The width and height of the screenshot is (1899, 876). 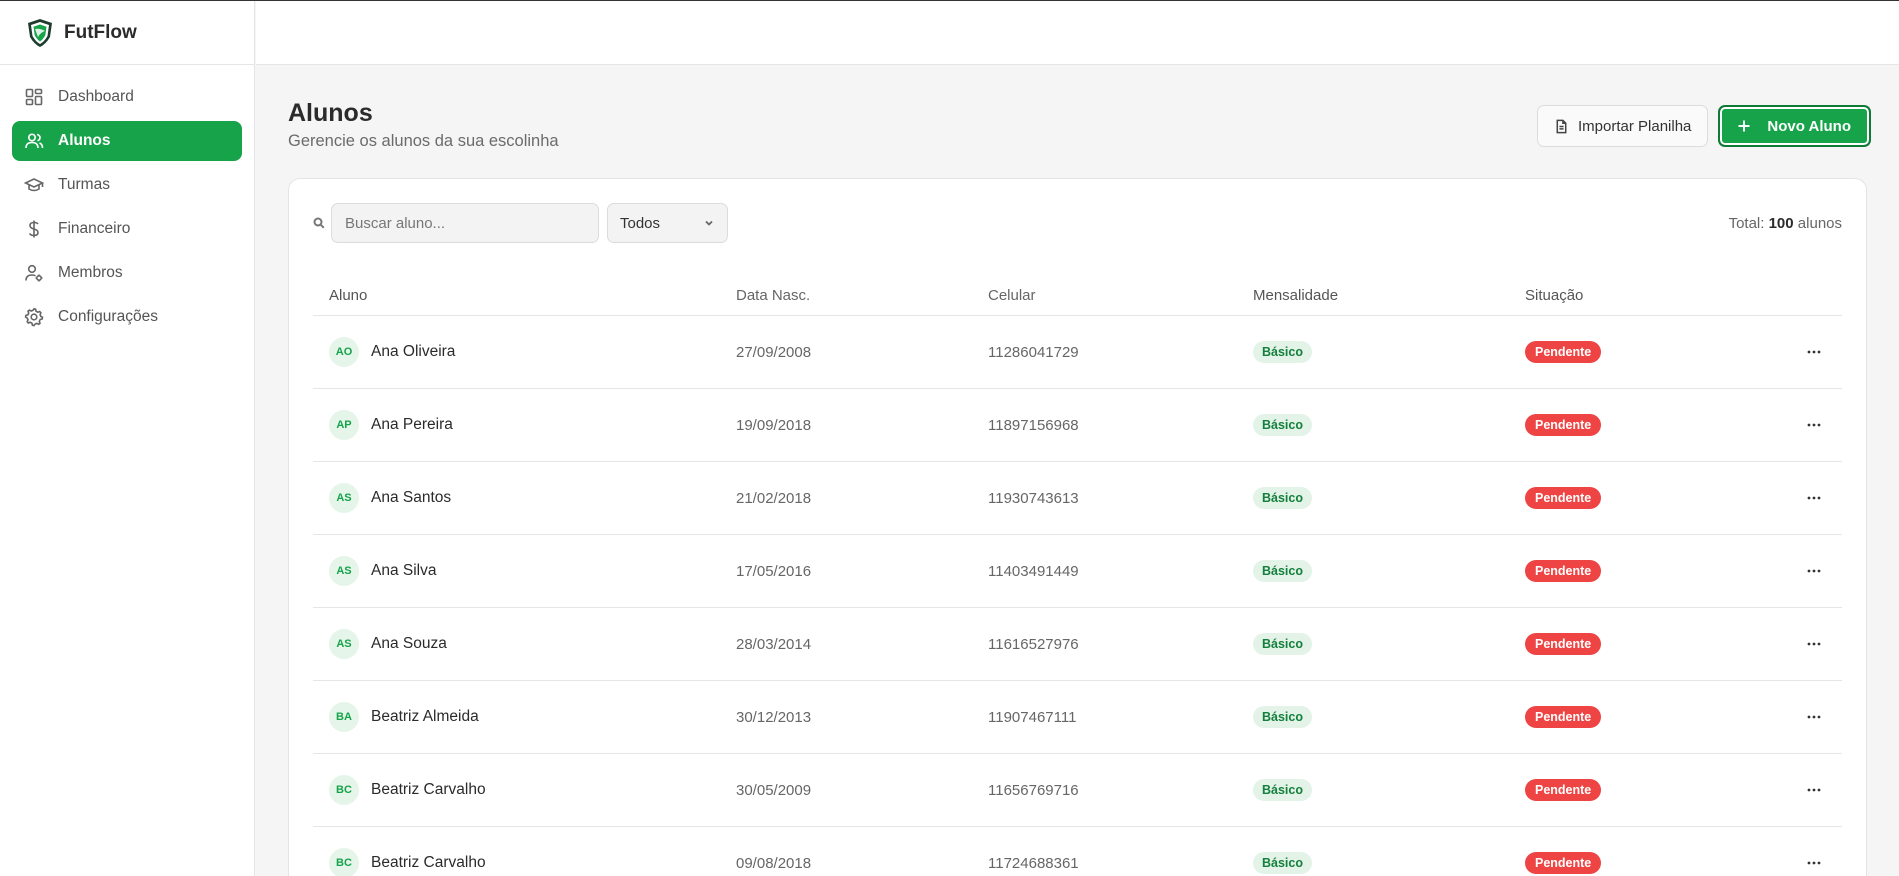 What do you see at coordinates (1033, 425) in the screenshot?
I see `phone-number: 11897156968` at bounding box center [1033, 425].